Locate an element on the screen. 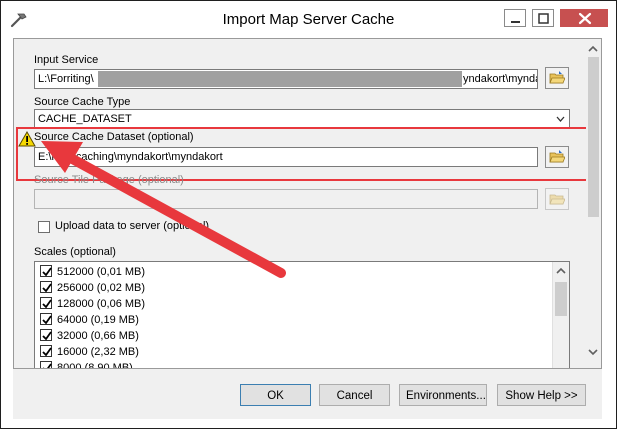 The image size is (617, 429). maximize-icon is located at coordinates (543, 18).